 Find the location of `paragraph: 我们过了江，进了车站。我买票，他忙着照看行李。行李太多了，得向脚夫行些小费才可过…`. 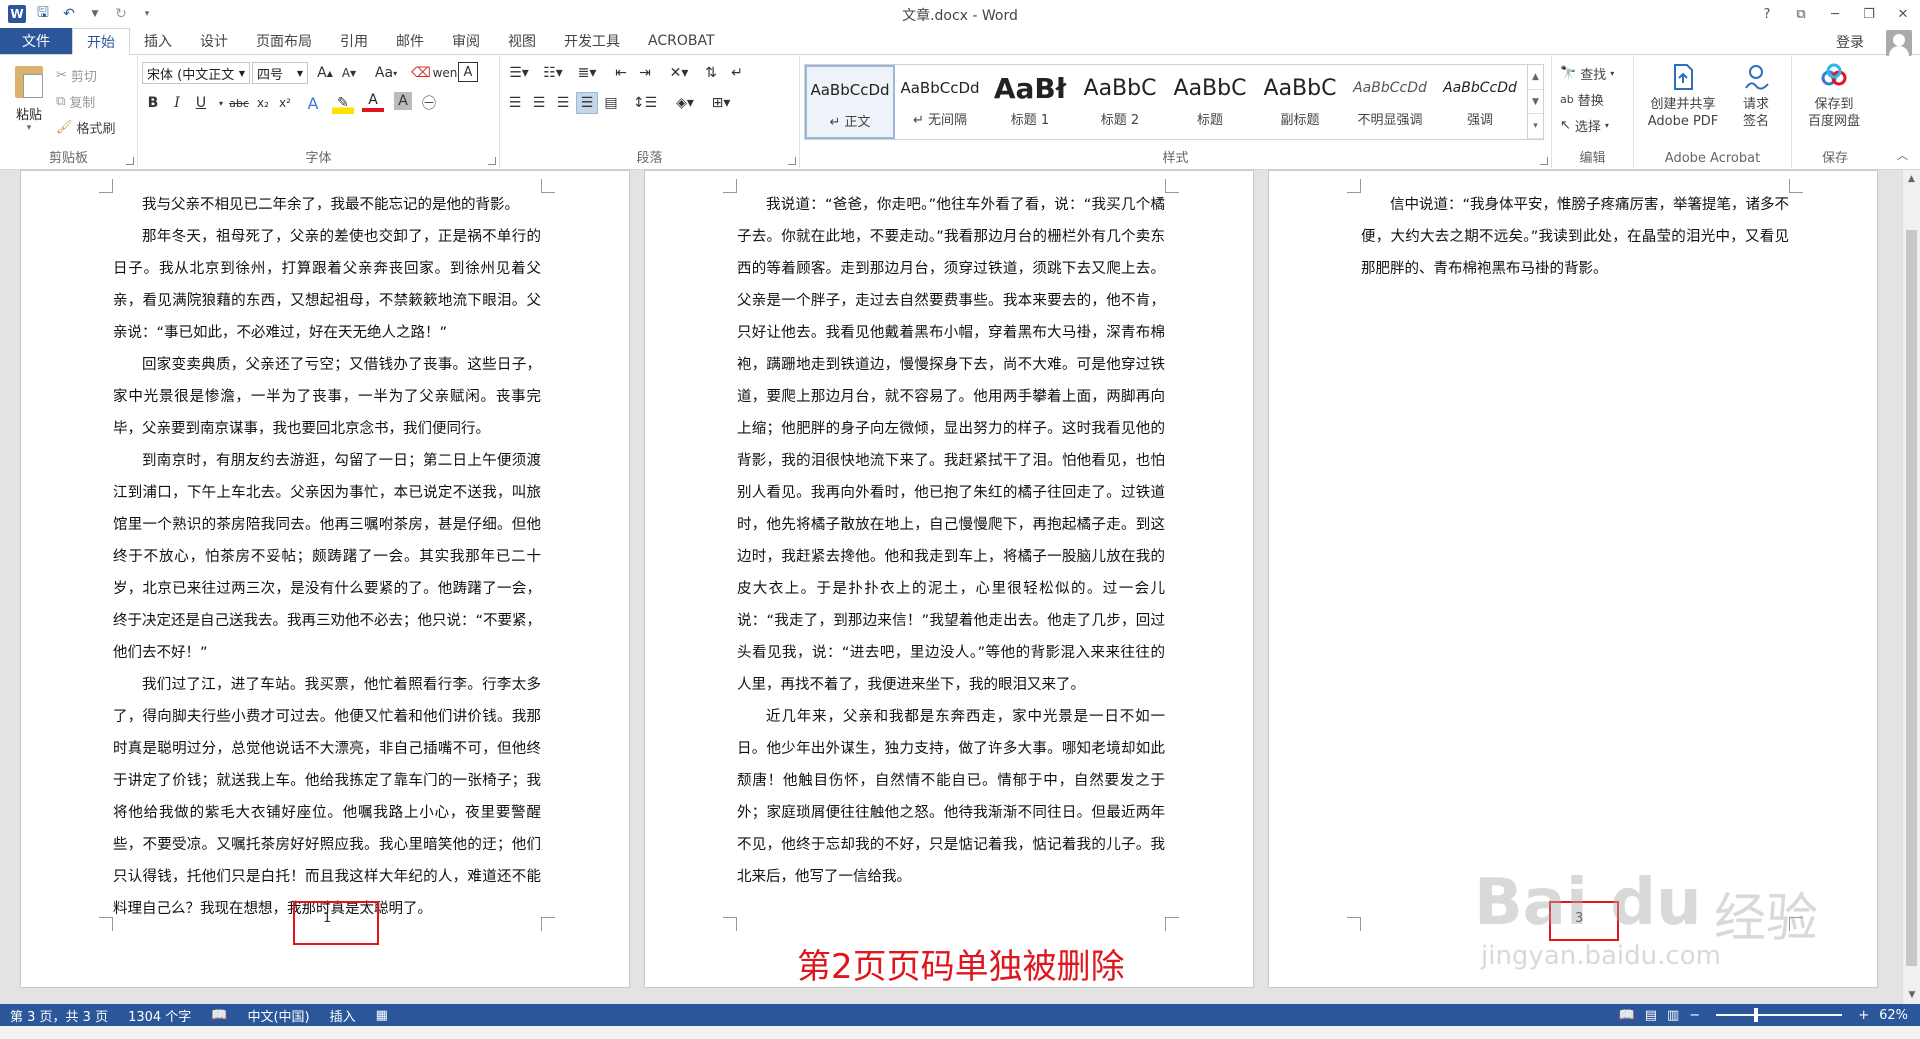

paragraph: 我们过了江，进了车站。我买票，他忙着照看行李。行李太多了，得向脚夫行些小费才可过… is located at coordinates (327, 797).